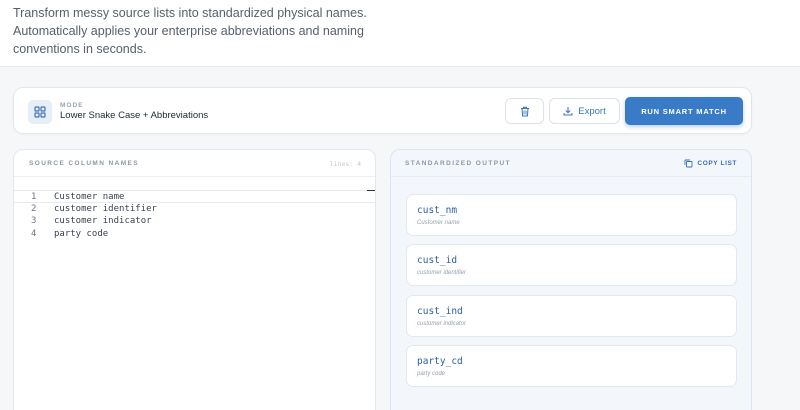  I want to click on output-source: Customer name, so click(438, 223).